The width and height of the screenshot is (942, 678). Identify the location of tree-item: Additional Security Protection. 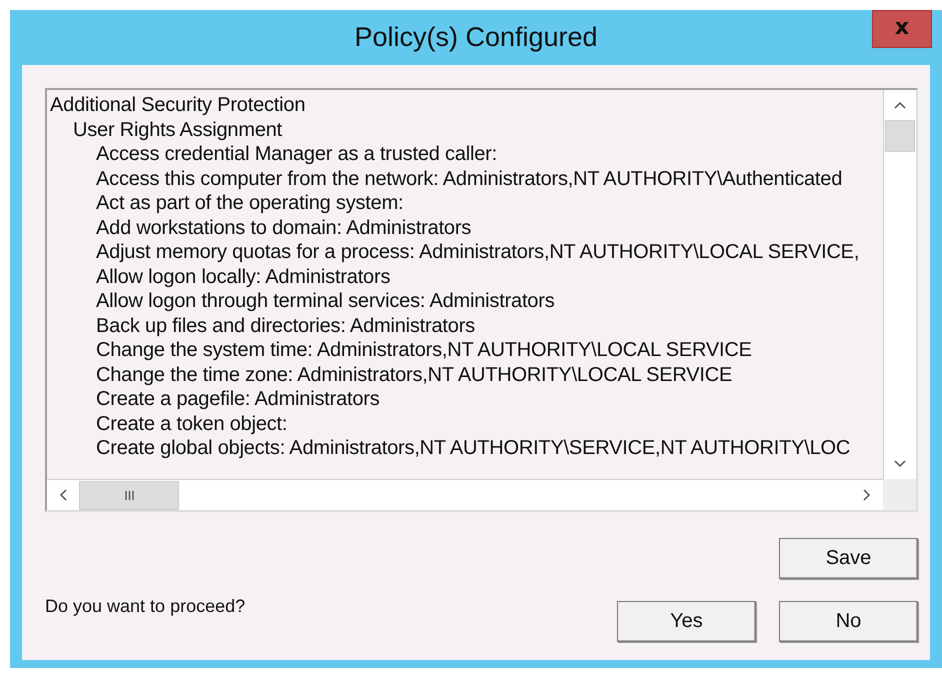
(178, 105).